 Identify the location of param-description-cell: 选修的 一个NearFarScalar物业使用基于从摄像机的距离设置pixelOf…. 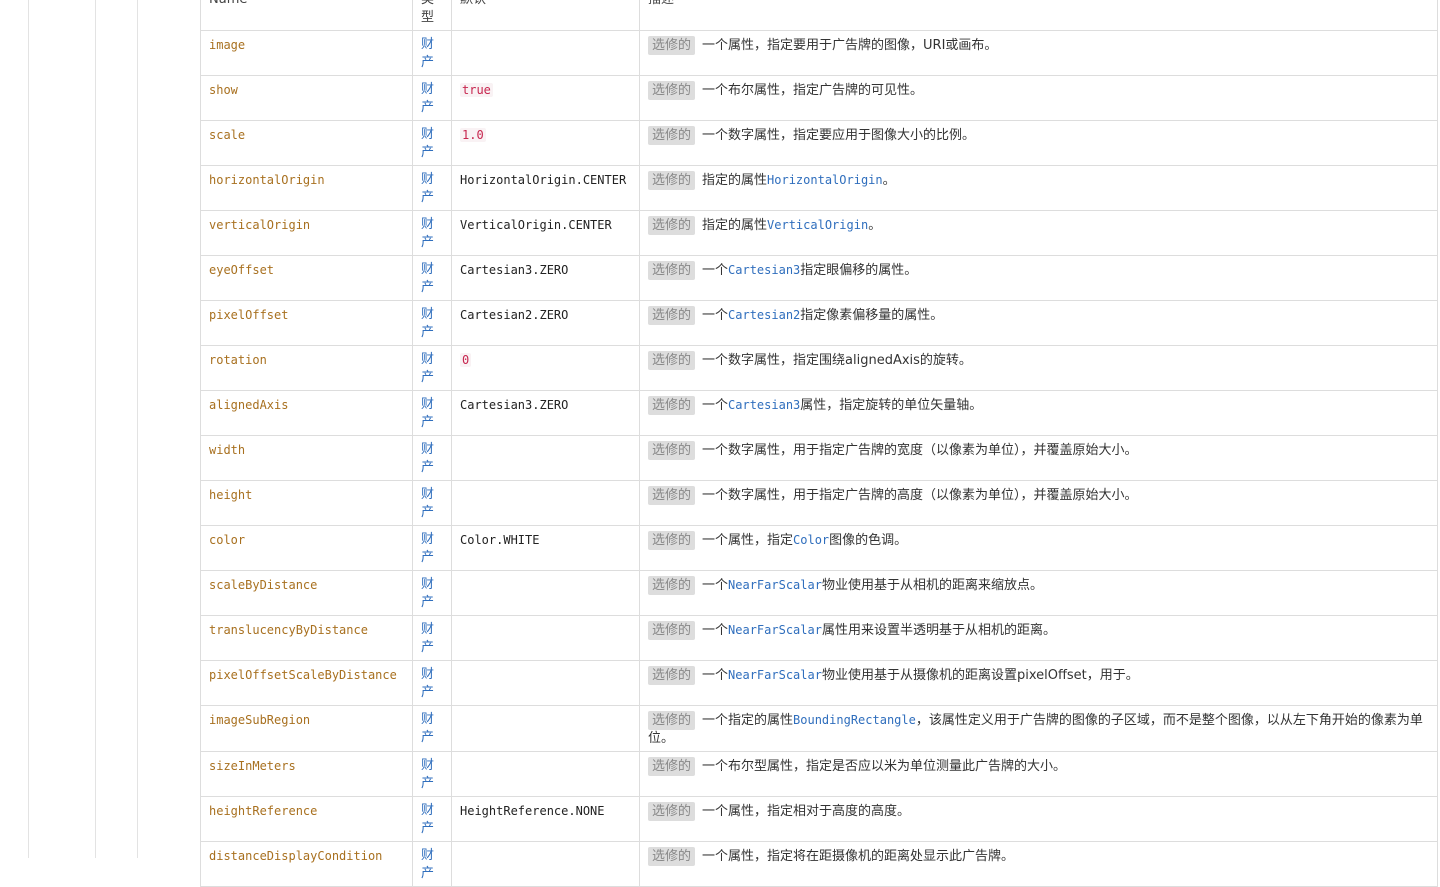
(1038, 683).